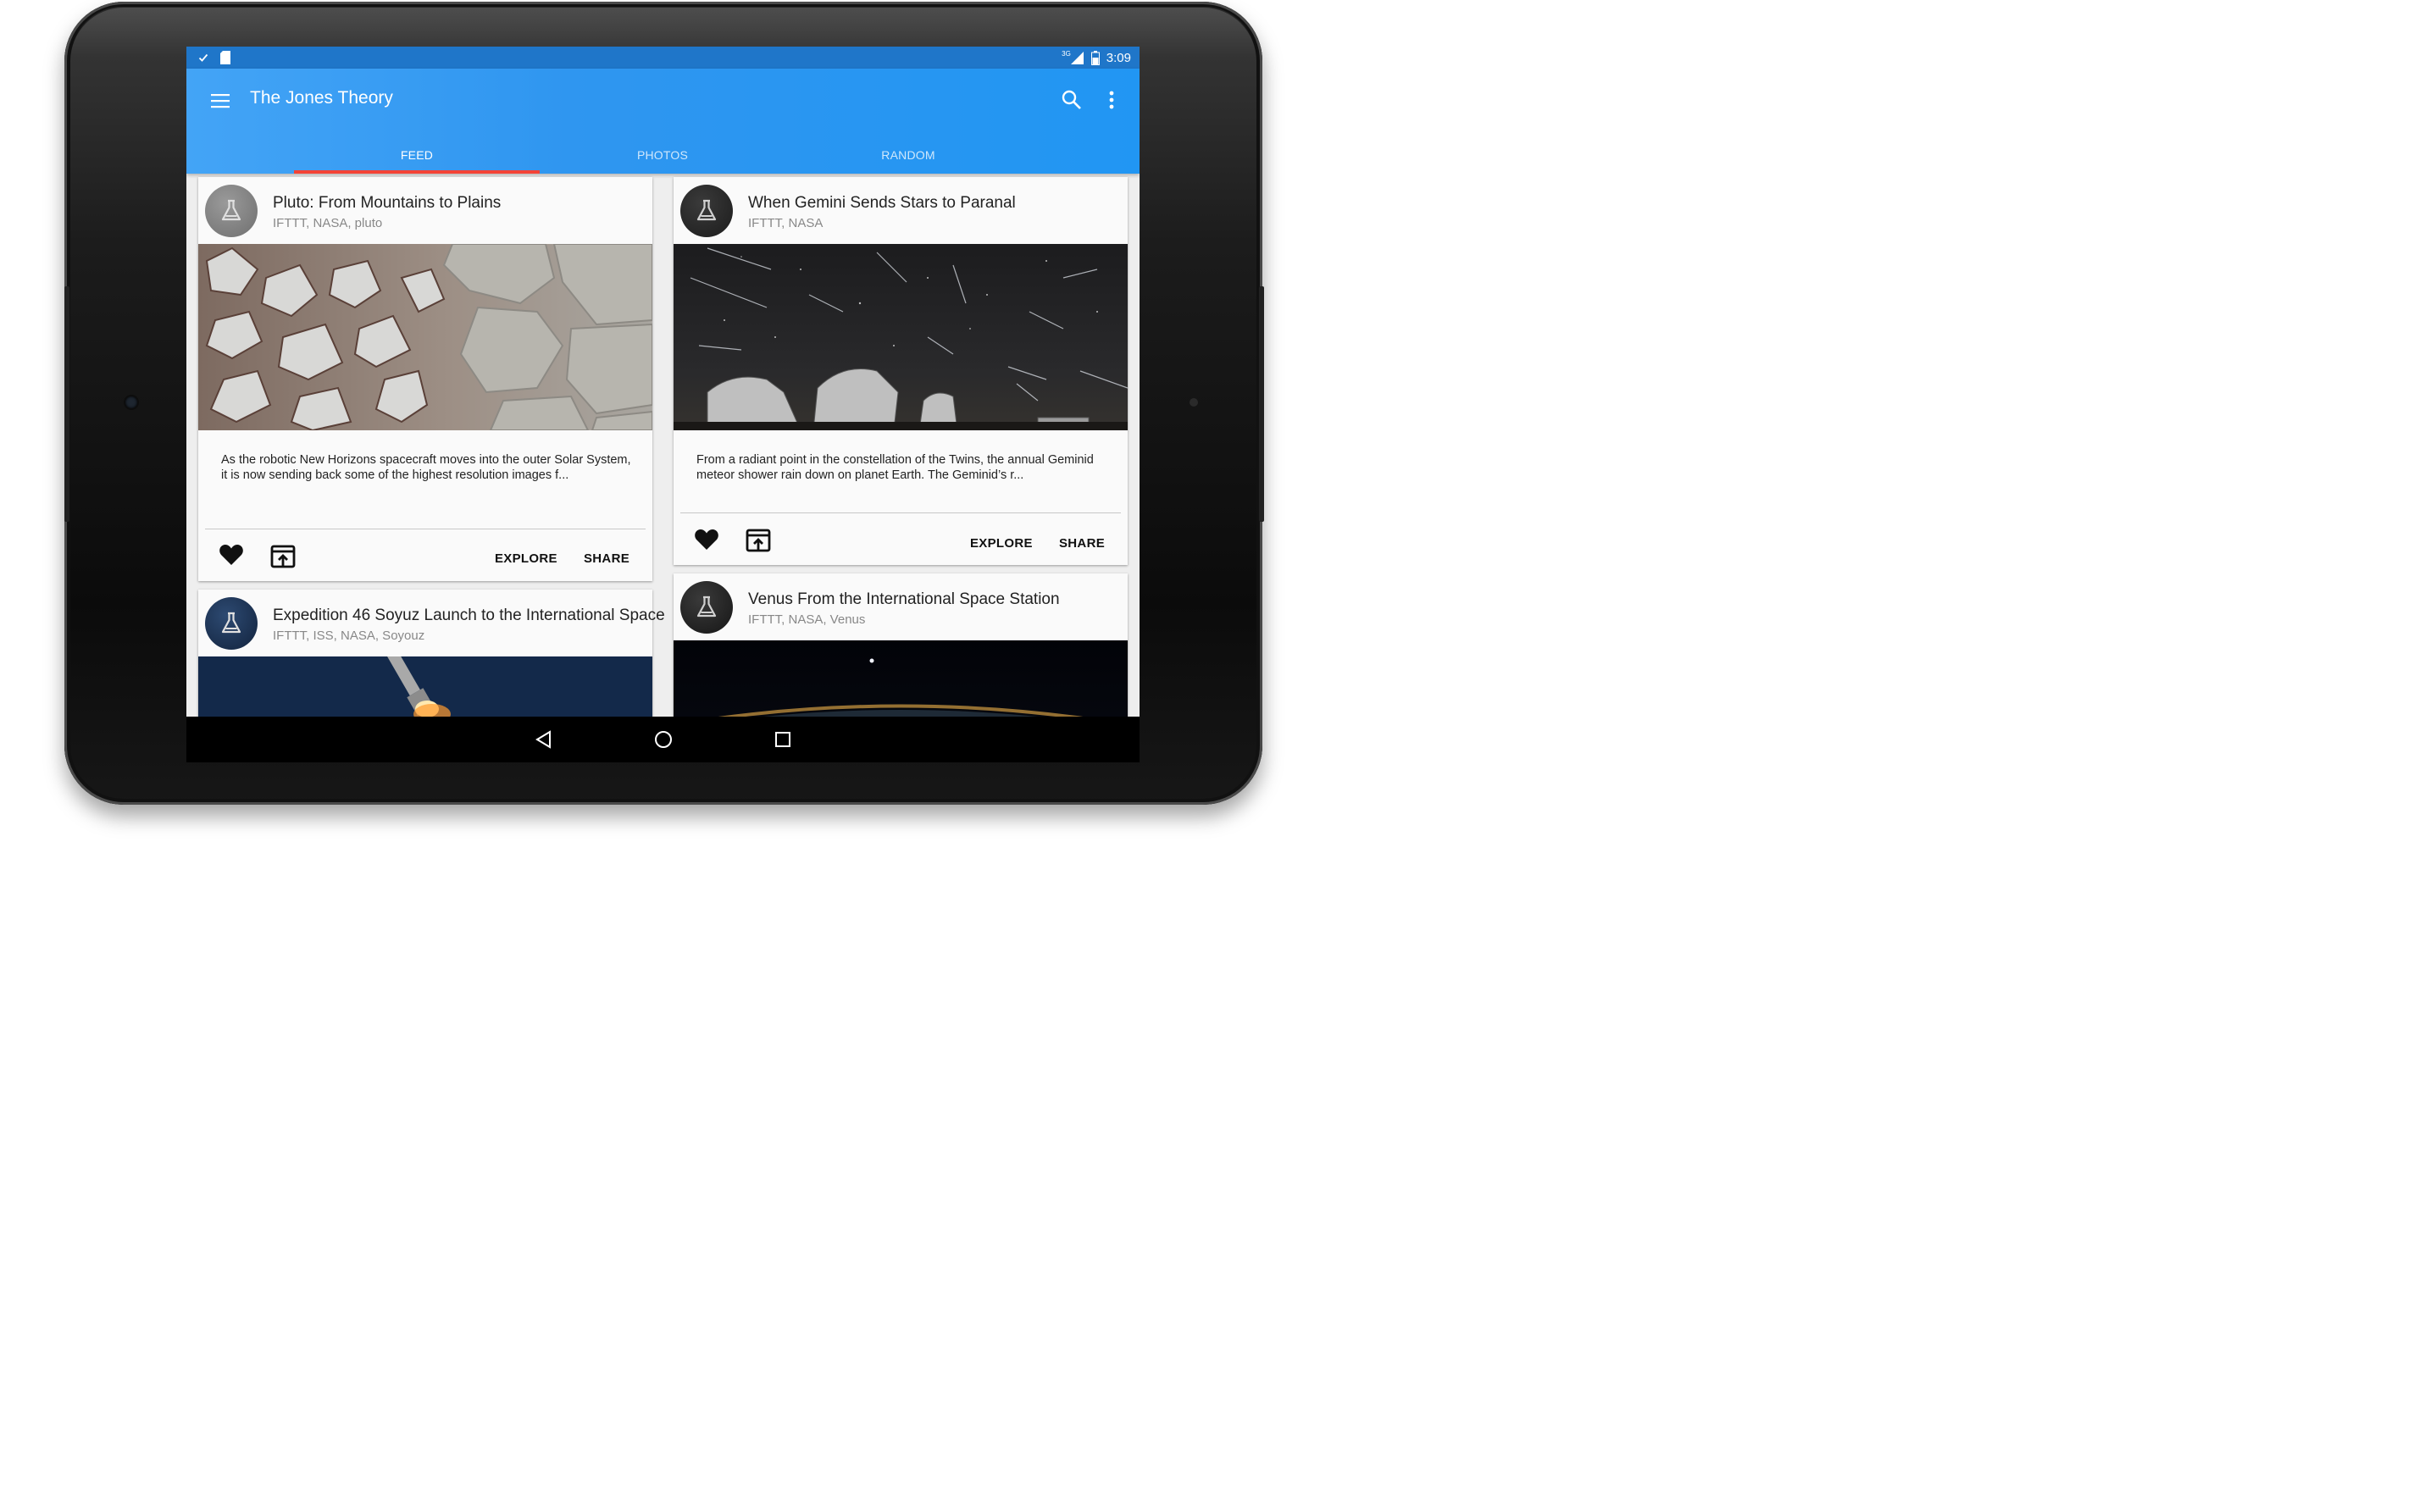 The image size is (2418, 1512). Describe the element at coordinates (1077, 58) in the screenshot. I see `signal-icon` at that location.